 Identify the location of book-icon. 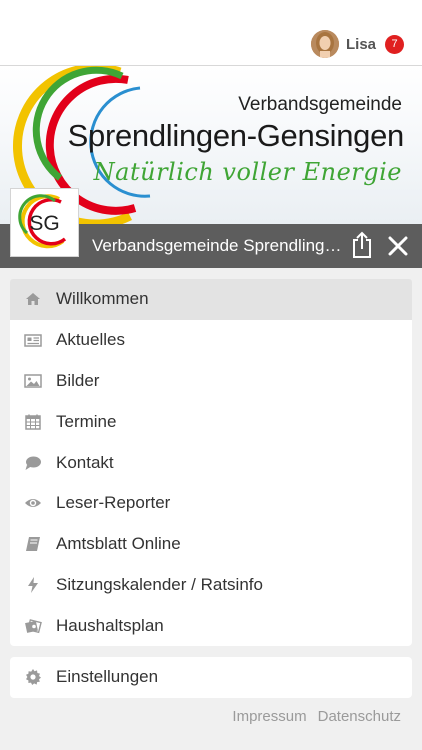
(33, 544).